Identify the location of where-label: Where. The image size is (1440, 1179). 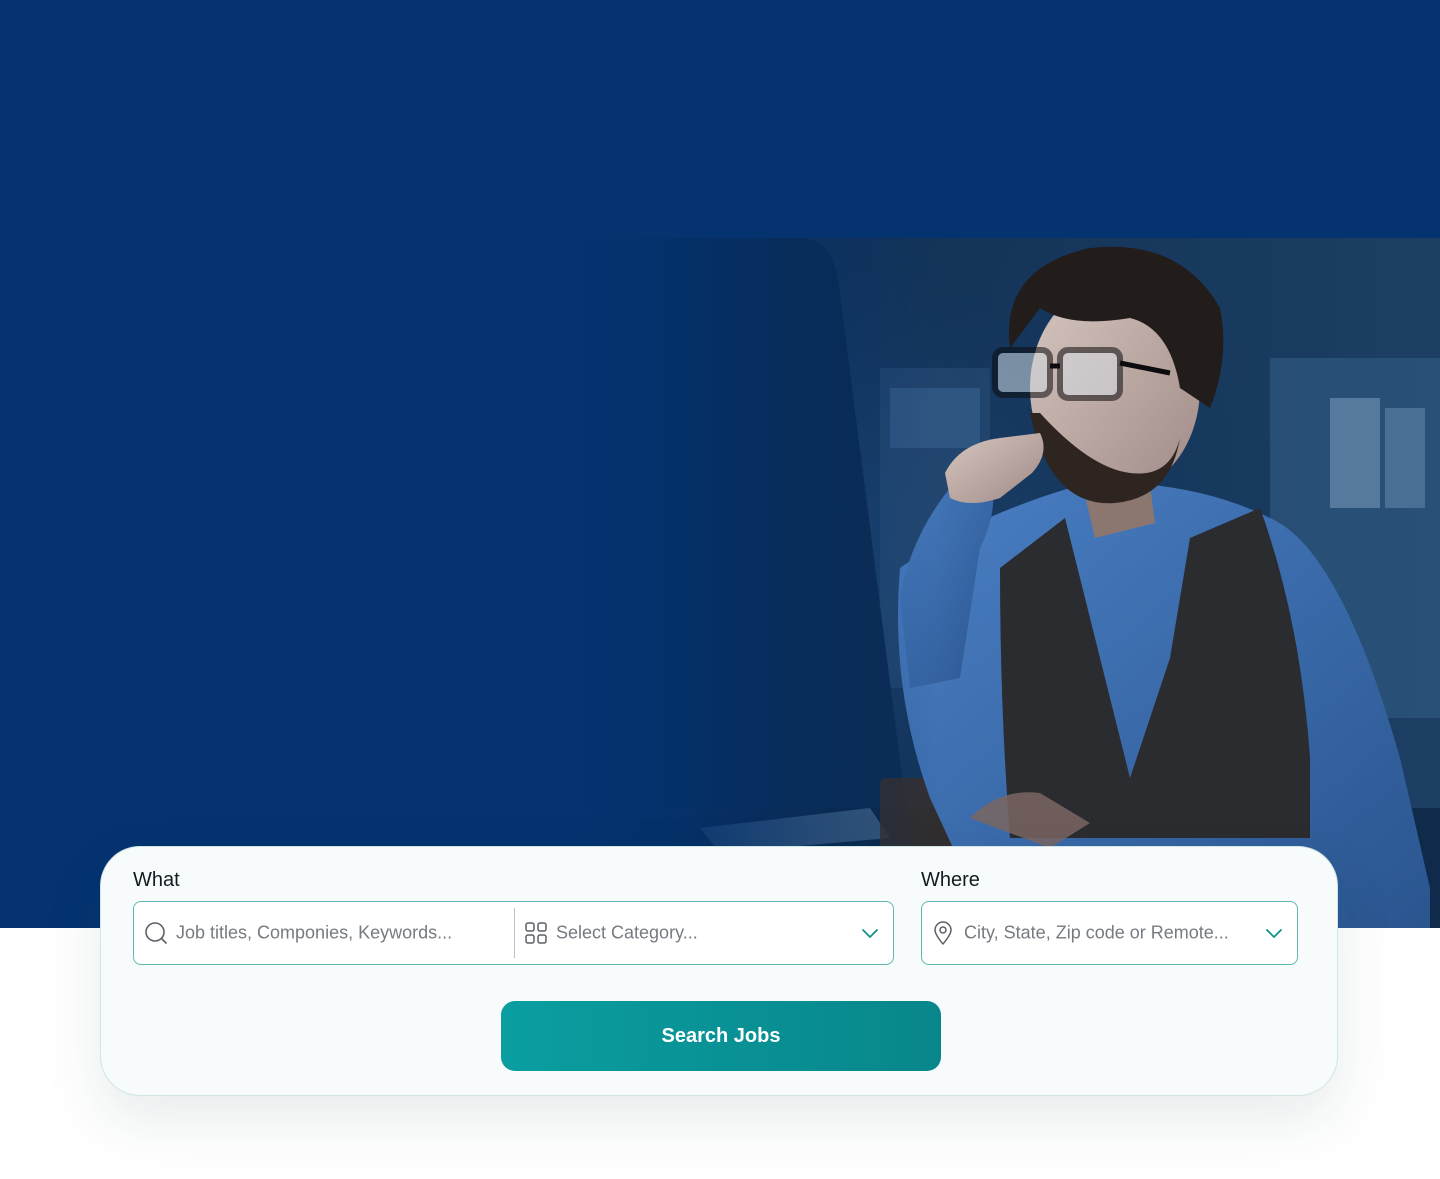
(950, 880).